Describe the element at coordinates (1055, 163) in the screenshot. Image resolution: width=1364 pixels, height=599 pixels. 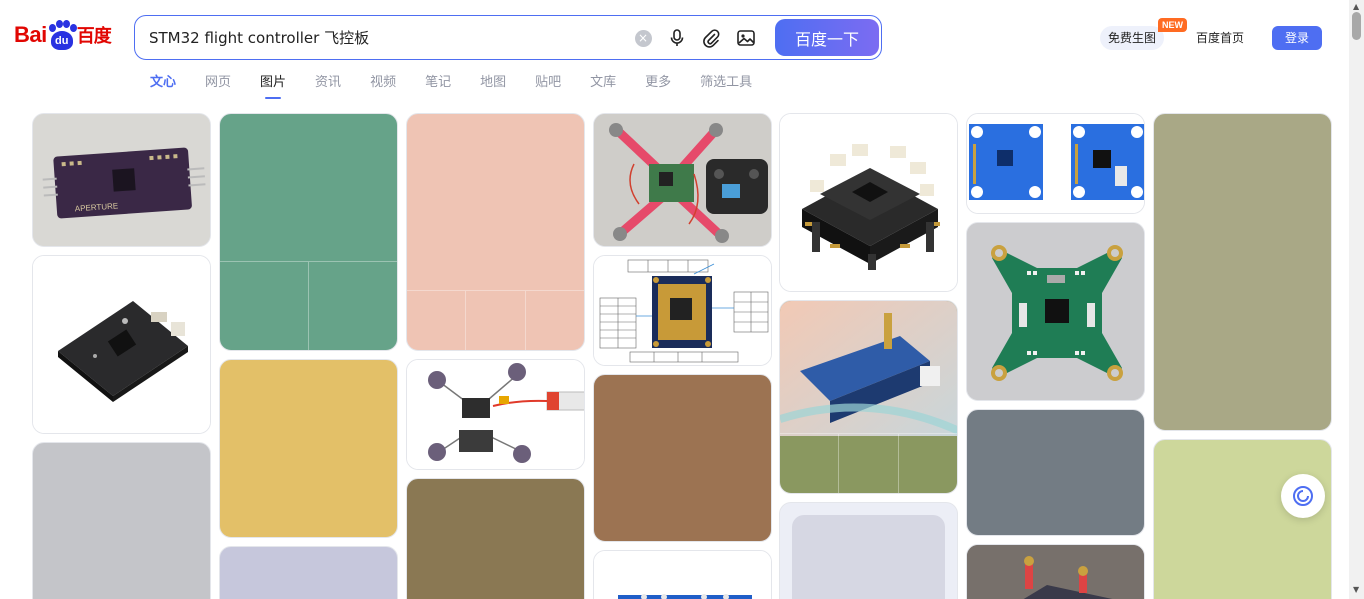
I see `image-result-blue-fc-pair` at that location.